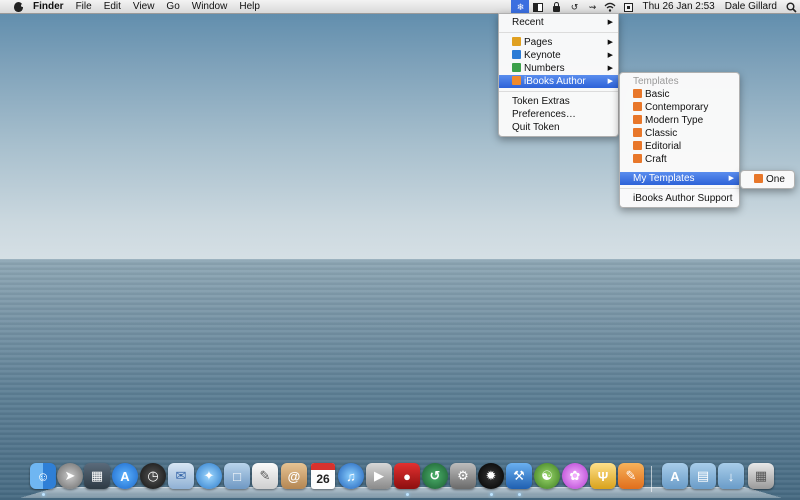  Describe the element at coordinates (558, 22) in the screenshot. I see `menu-item-recent: Recent ▶` at that location.